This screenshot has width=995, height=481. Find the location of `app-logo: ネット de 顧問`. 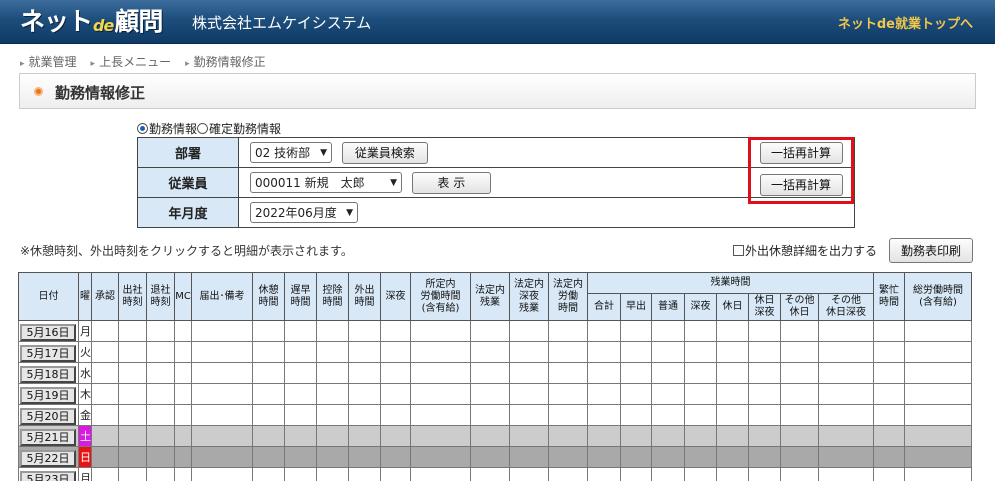

app-logo: ネット de 顧問 is located at coordinates (91, 21).